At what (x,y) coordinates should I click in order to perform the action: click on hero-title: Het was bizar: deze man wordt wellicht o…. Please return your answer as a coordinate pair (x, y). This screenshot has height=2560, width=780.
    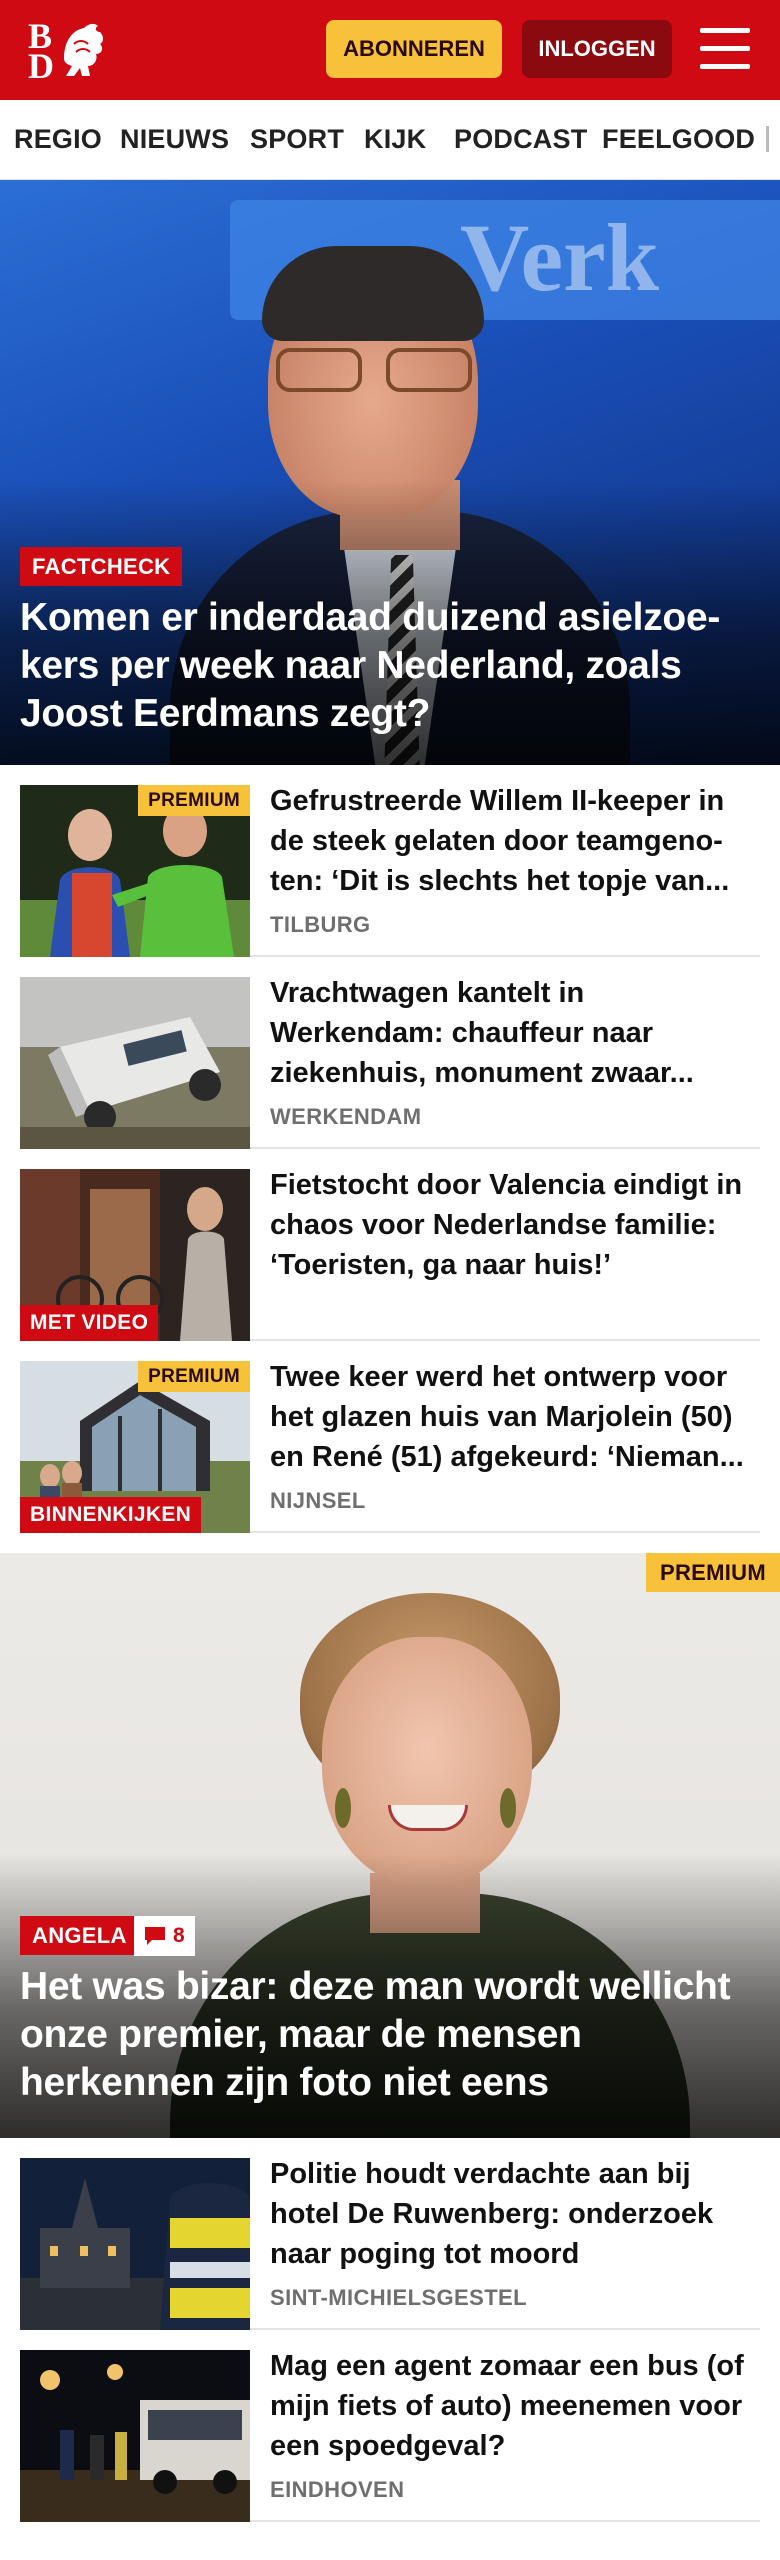
    Looking at the image, I should click on (390, 2035).